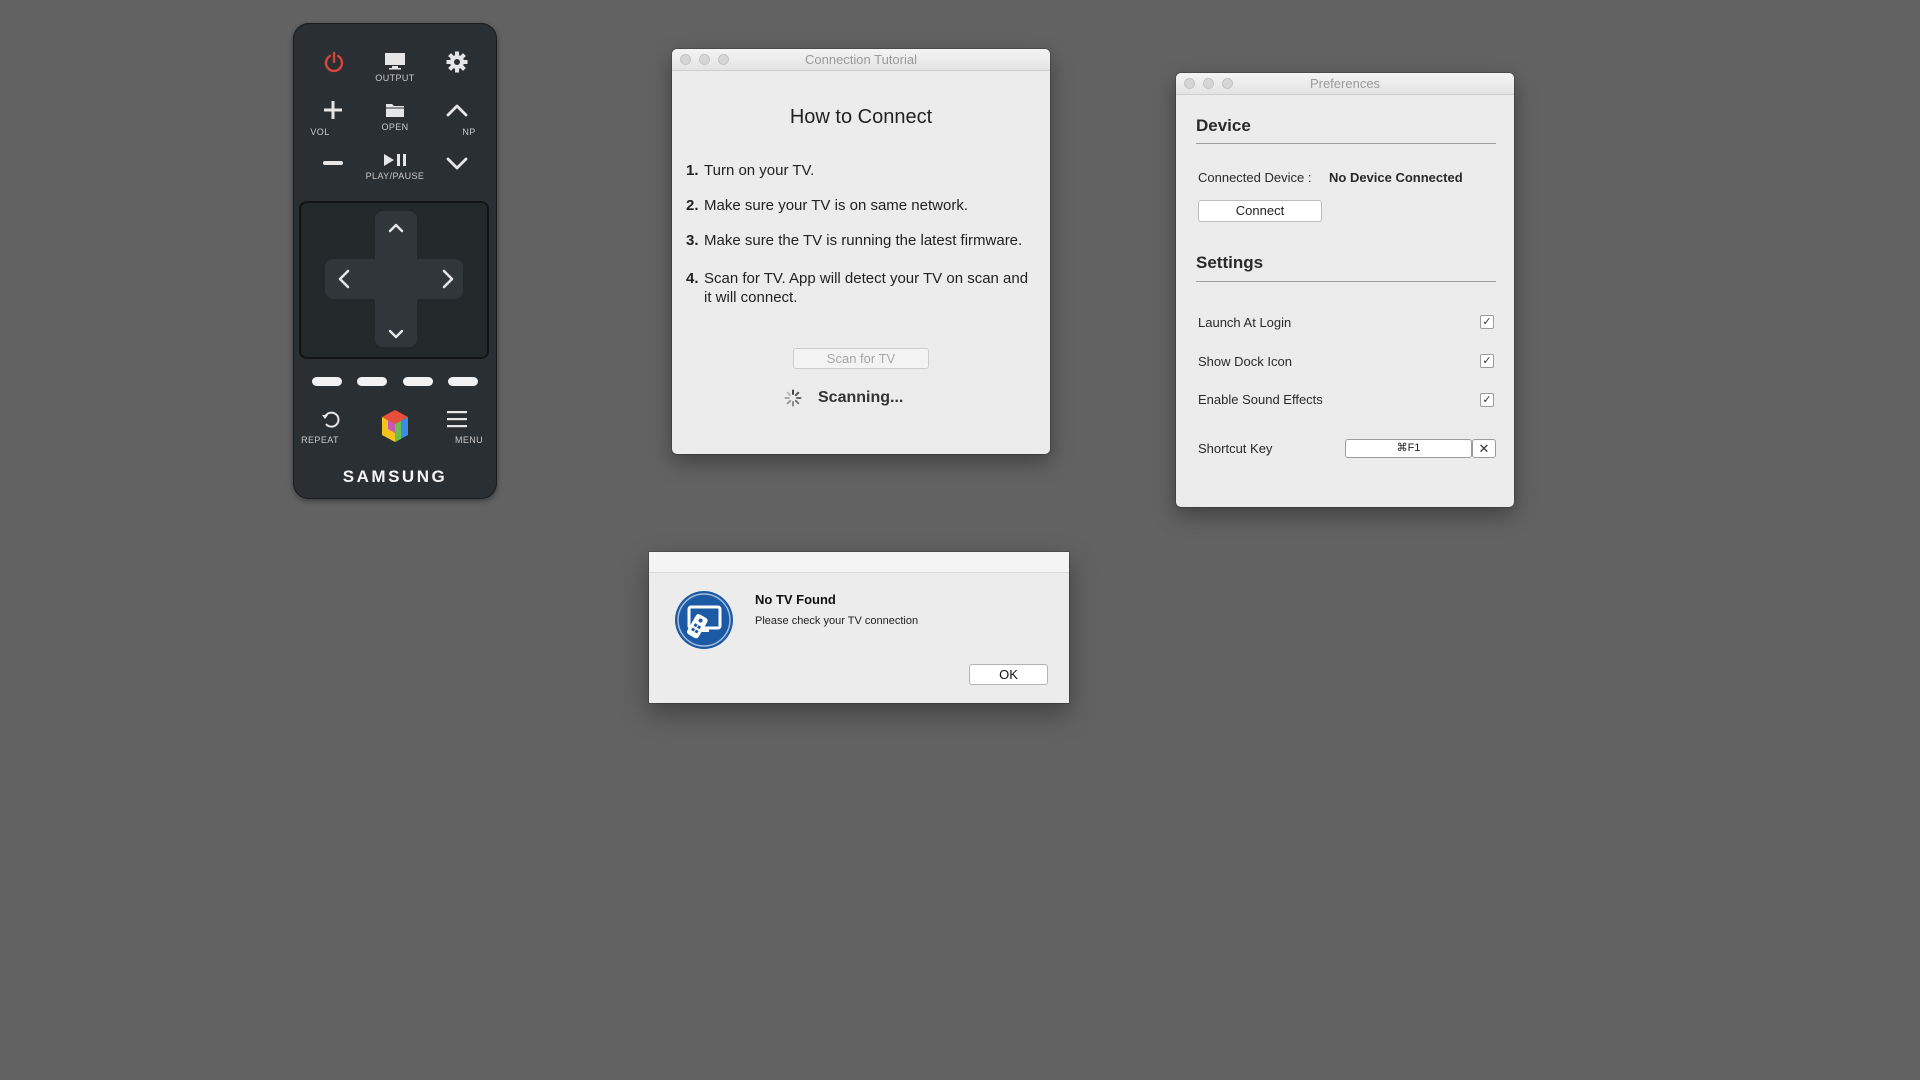 The image size is (1920, 1080). Describe the element at coordinates (1235, 448) in the screenshot. I see `shortcut-key-label: Shortcut Key` at that location.